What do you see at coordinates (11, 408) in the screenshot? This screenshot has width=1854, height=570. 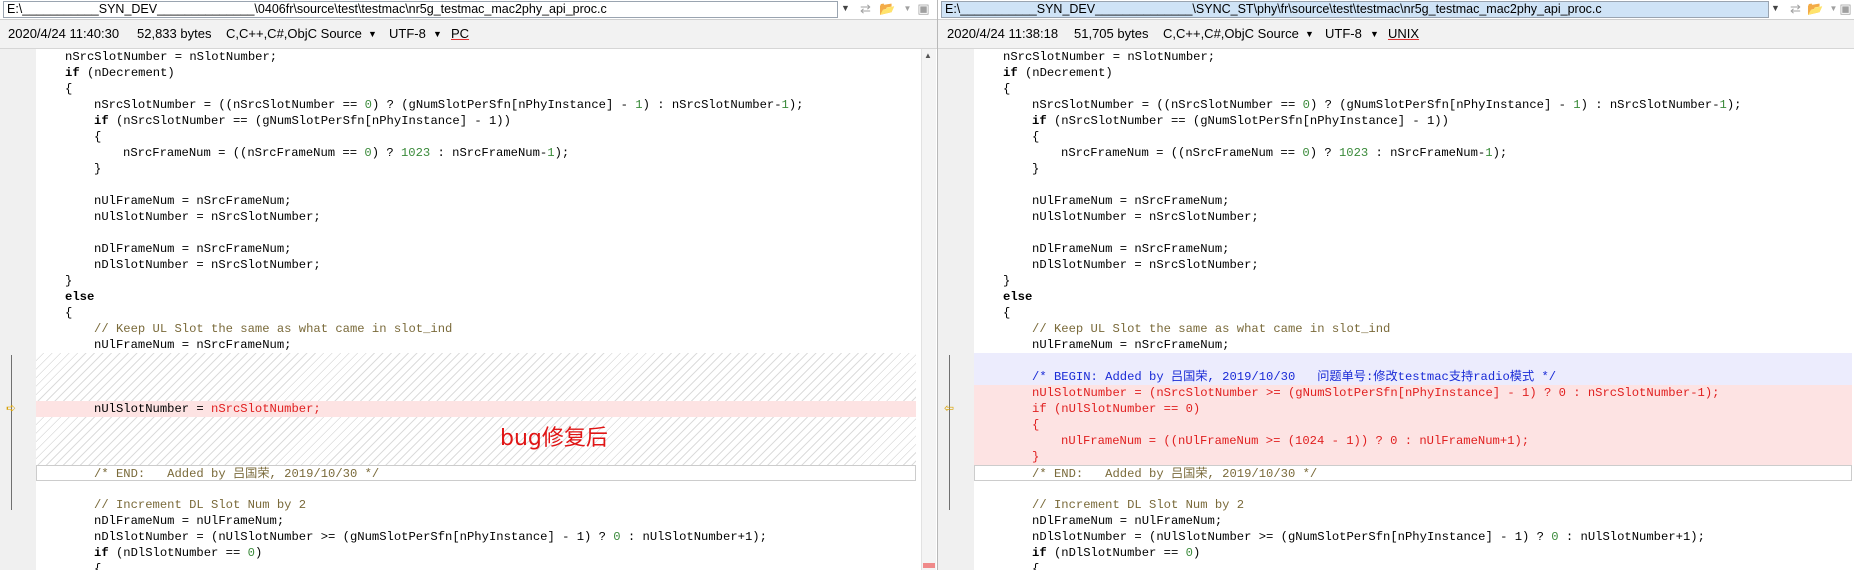 I see `current-diff-arrow-icon: ➪` at bounding box center [11, 408].